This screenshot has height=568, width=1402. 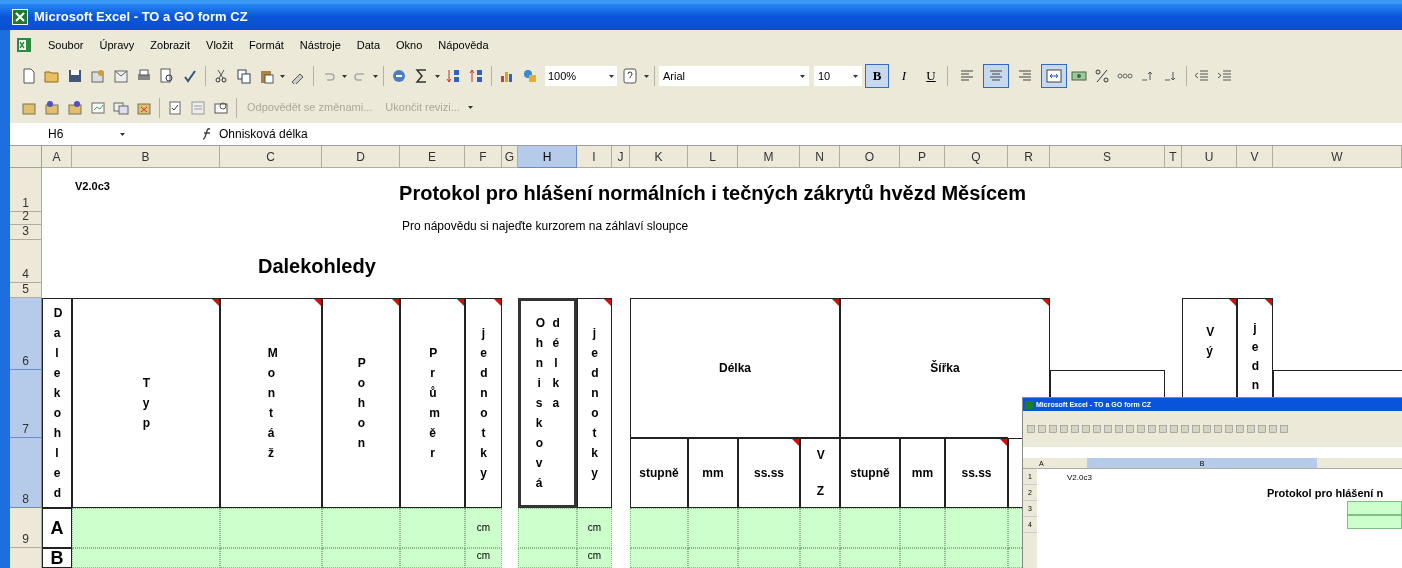 I want to click on email-icon, so click(x=121, y=76).